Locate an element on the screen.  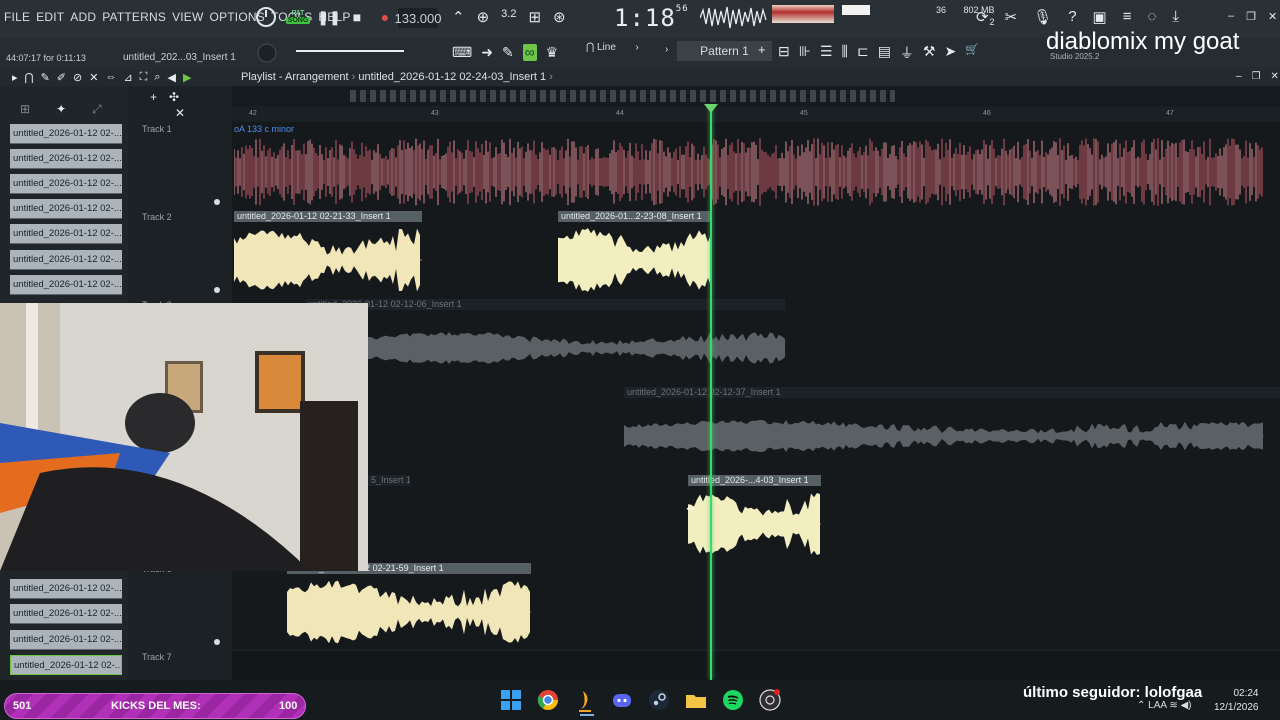
playlist-view-icon: ☰ is located at coordinates (826, 53).